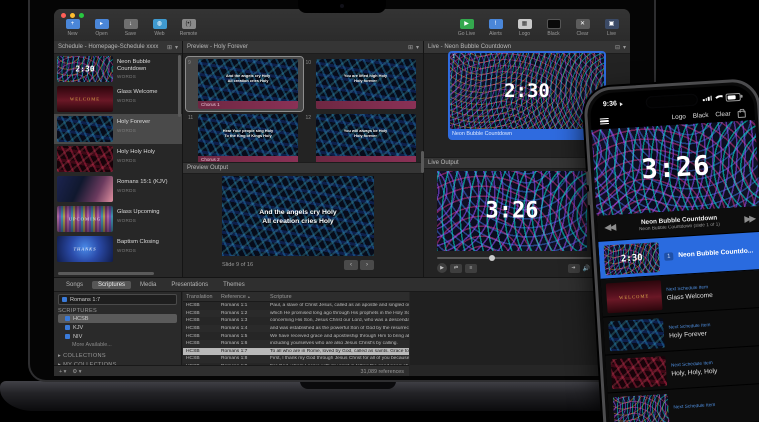 The width and height of the screenshot is (759, 422). Describe the element at coordinates (117, 336) in the screenshot. I see `translation-niv: NIV` at that location.